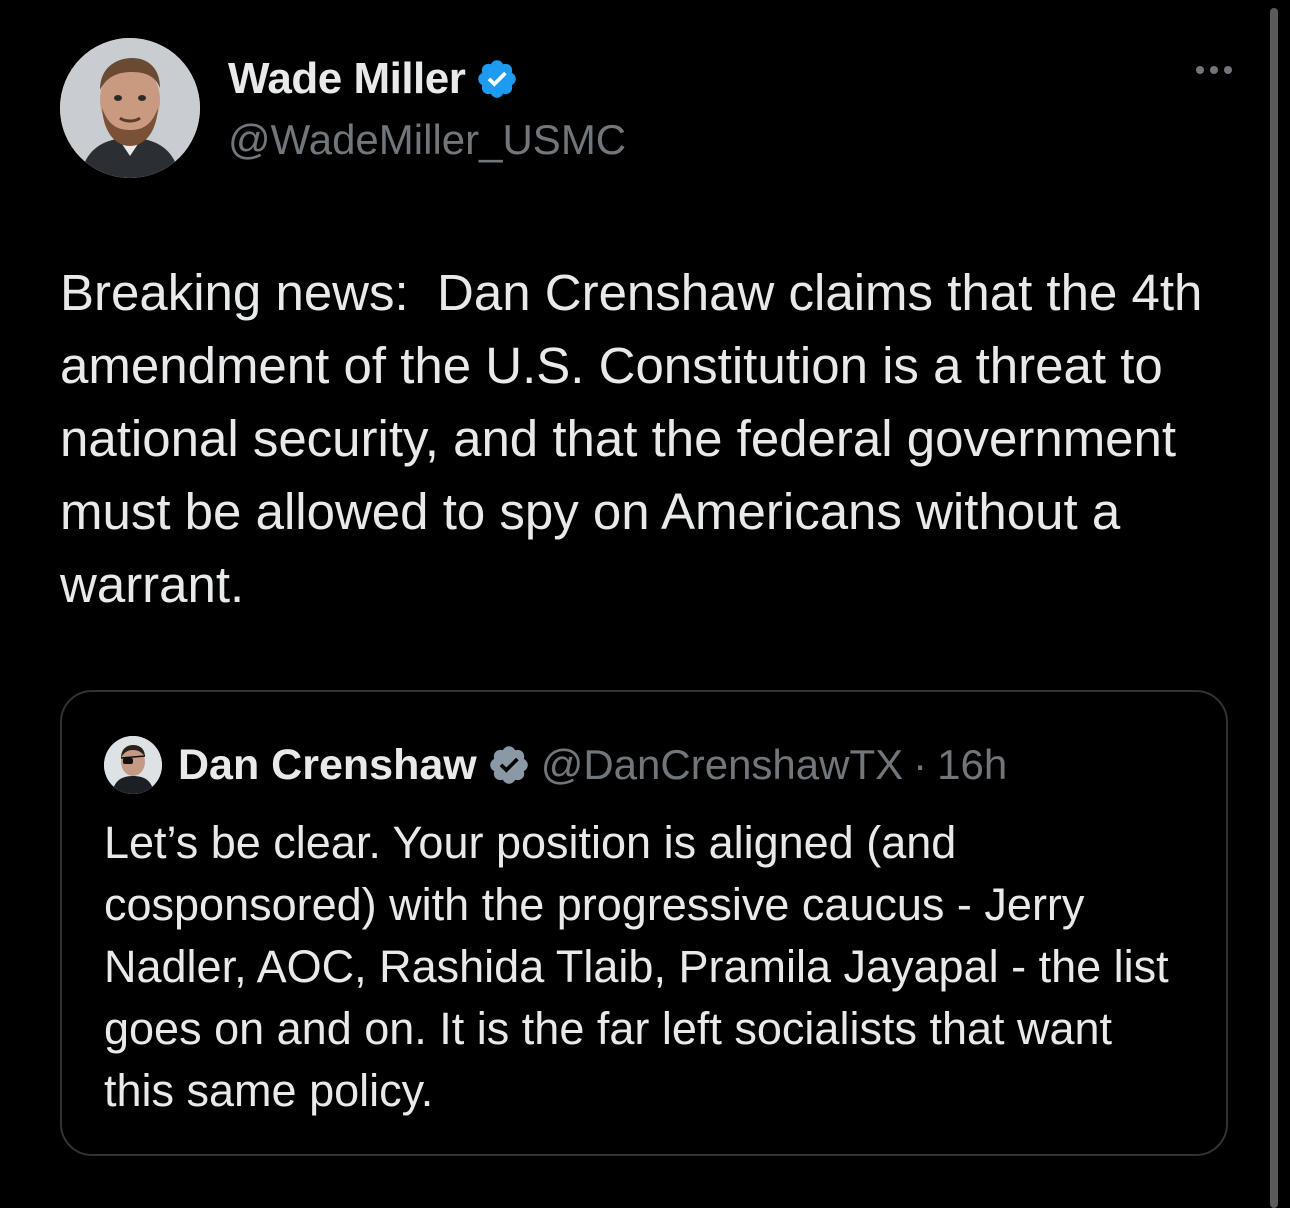  I want to click on quoted-author-handle: @DanCrenshawTX, so click(722, 765).